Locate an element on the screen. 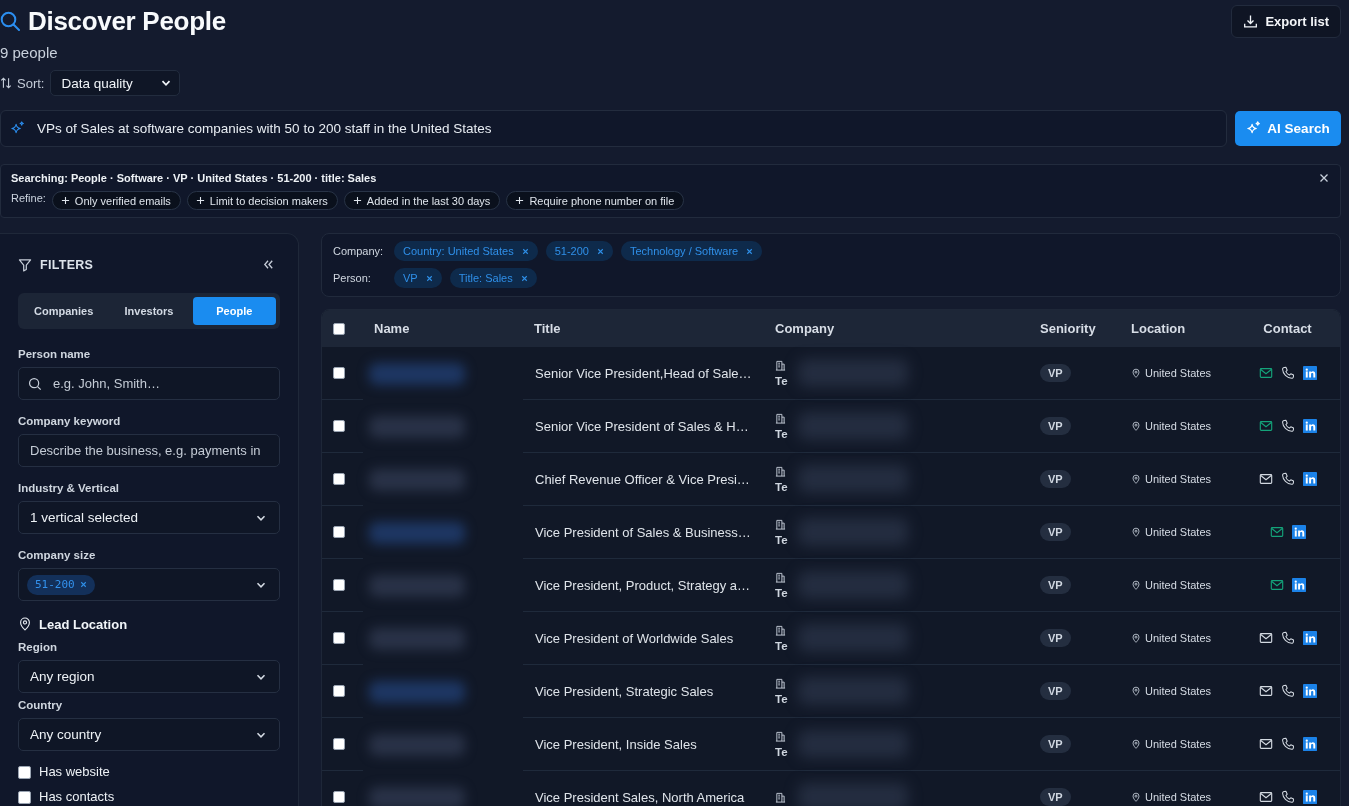 The image size is (1349, 806). text-field: Describe the business, e.g. payments in is located at coordinates (149, 450).